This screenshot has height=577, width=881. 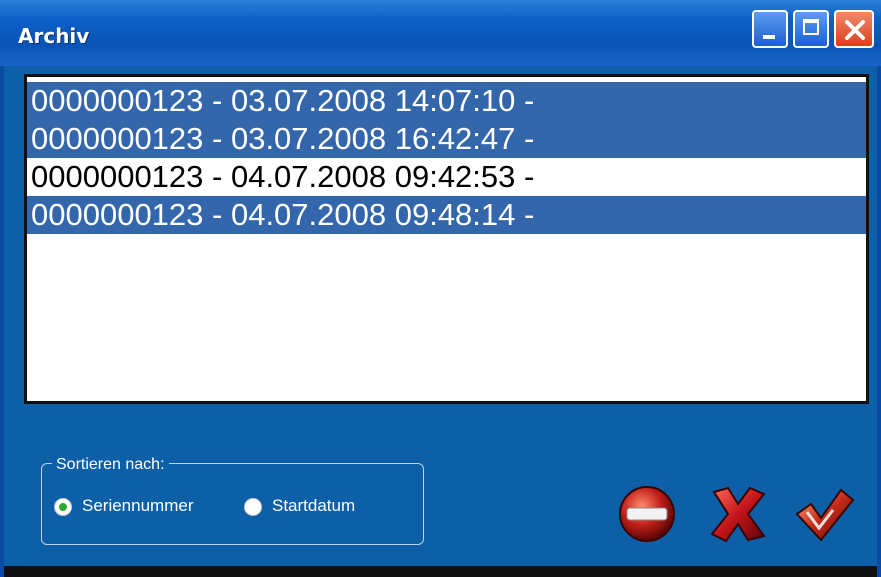 I want to click on window-title: Archiv, so click(x=54, y=36).